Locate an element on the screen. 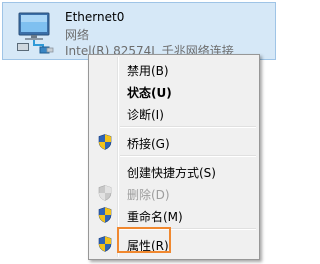 The image size is (320, 264). network-adapter-icon is located at coordinates (35, 33).